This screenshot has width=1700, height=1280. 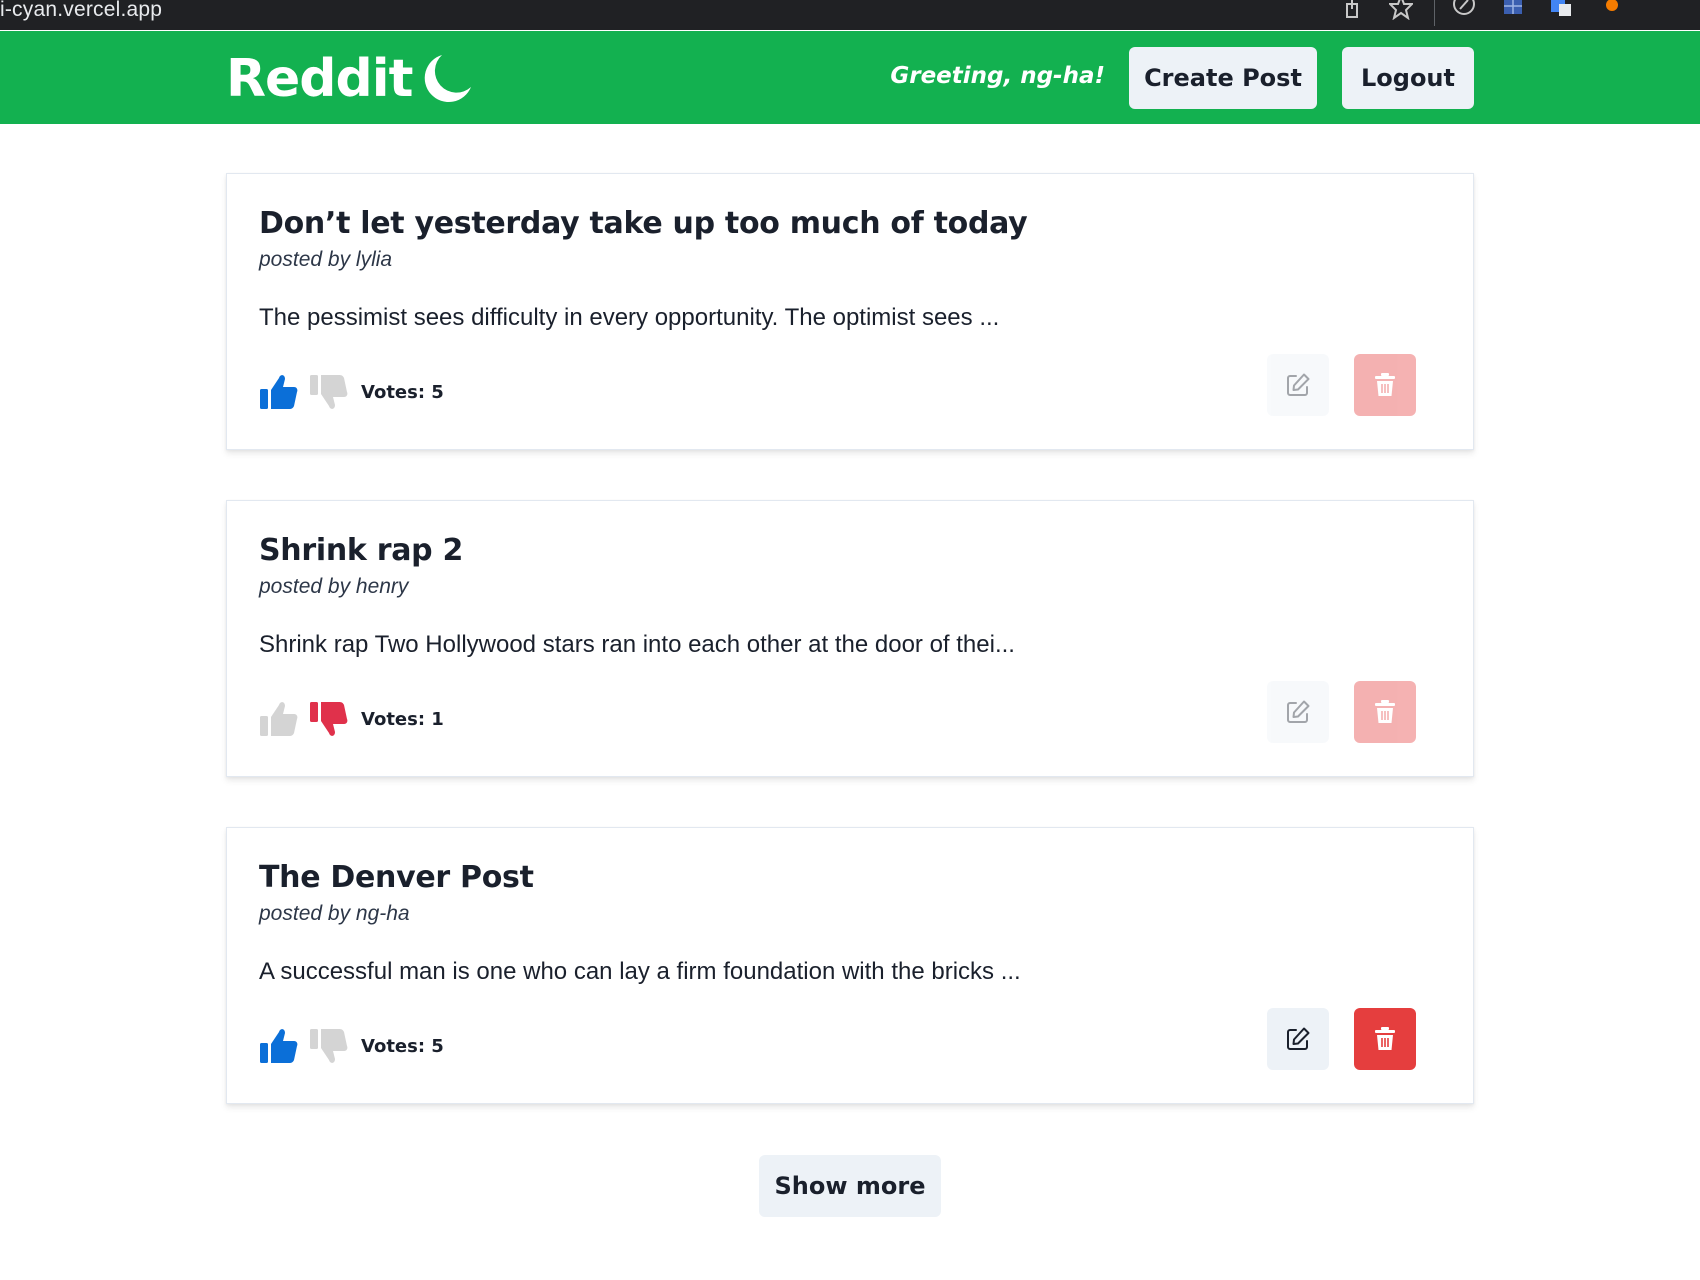 What do you see at coordinates (1223, 78) in the screenshot?
I see `create-post-button: Create Post` at bounding box center [1223, 78].